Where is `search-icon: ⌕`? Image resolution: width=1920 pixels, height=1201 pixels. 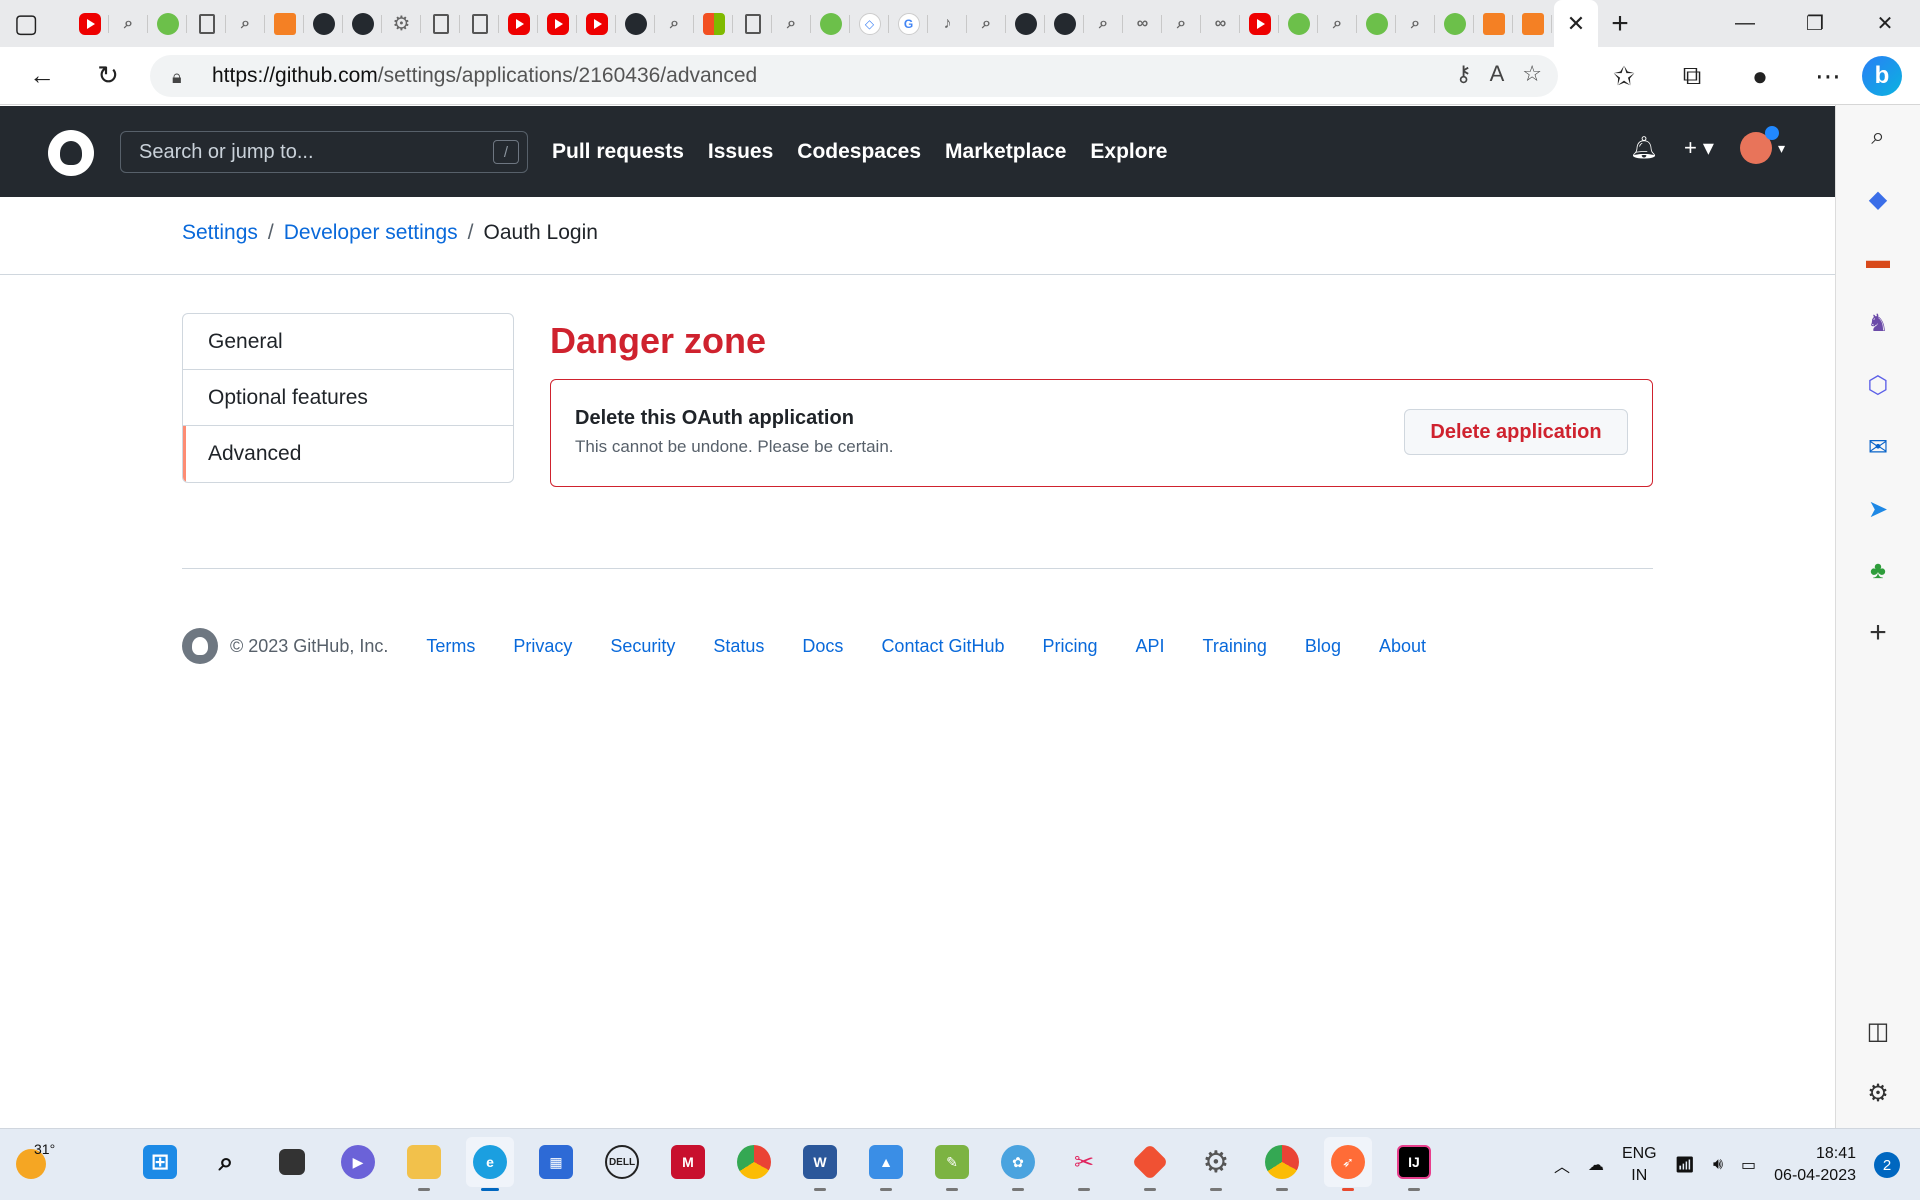
search-icon: ⌕ is located at coordinates (1878, 137).